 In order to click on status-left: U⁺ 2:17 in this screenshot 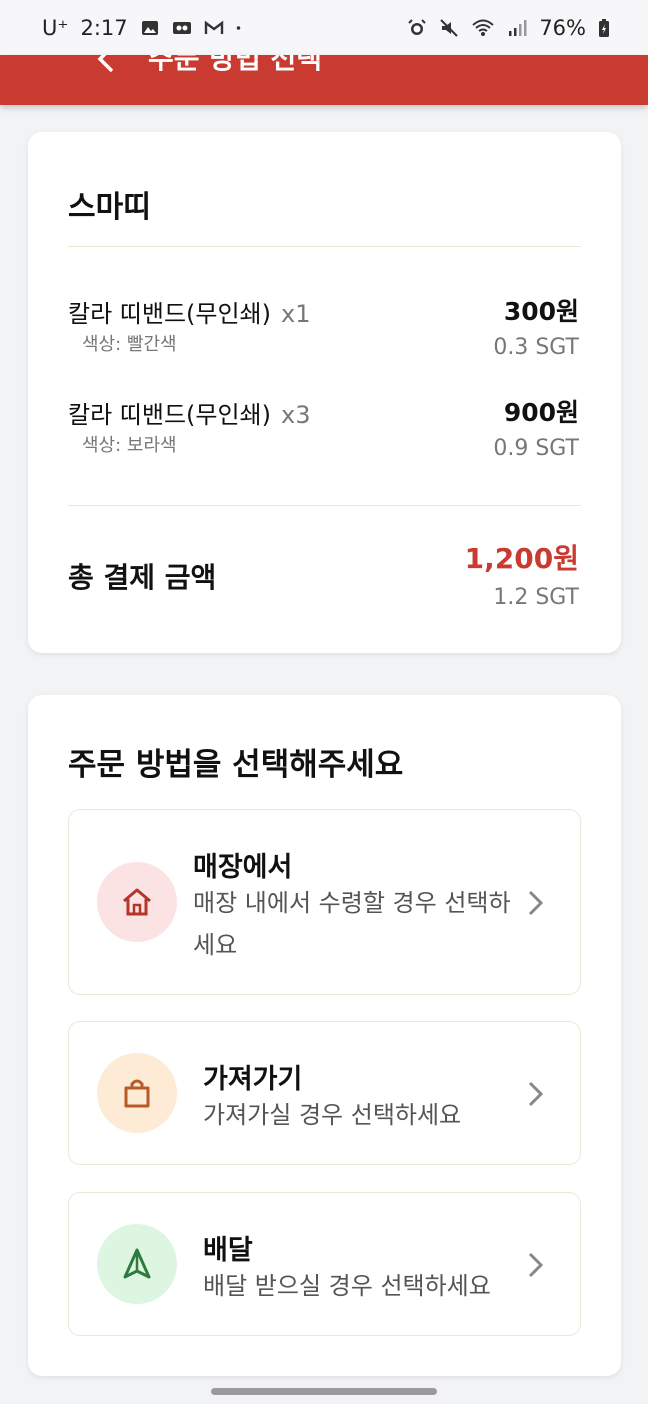, I will do `click(144, 28)`.